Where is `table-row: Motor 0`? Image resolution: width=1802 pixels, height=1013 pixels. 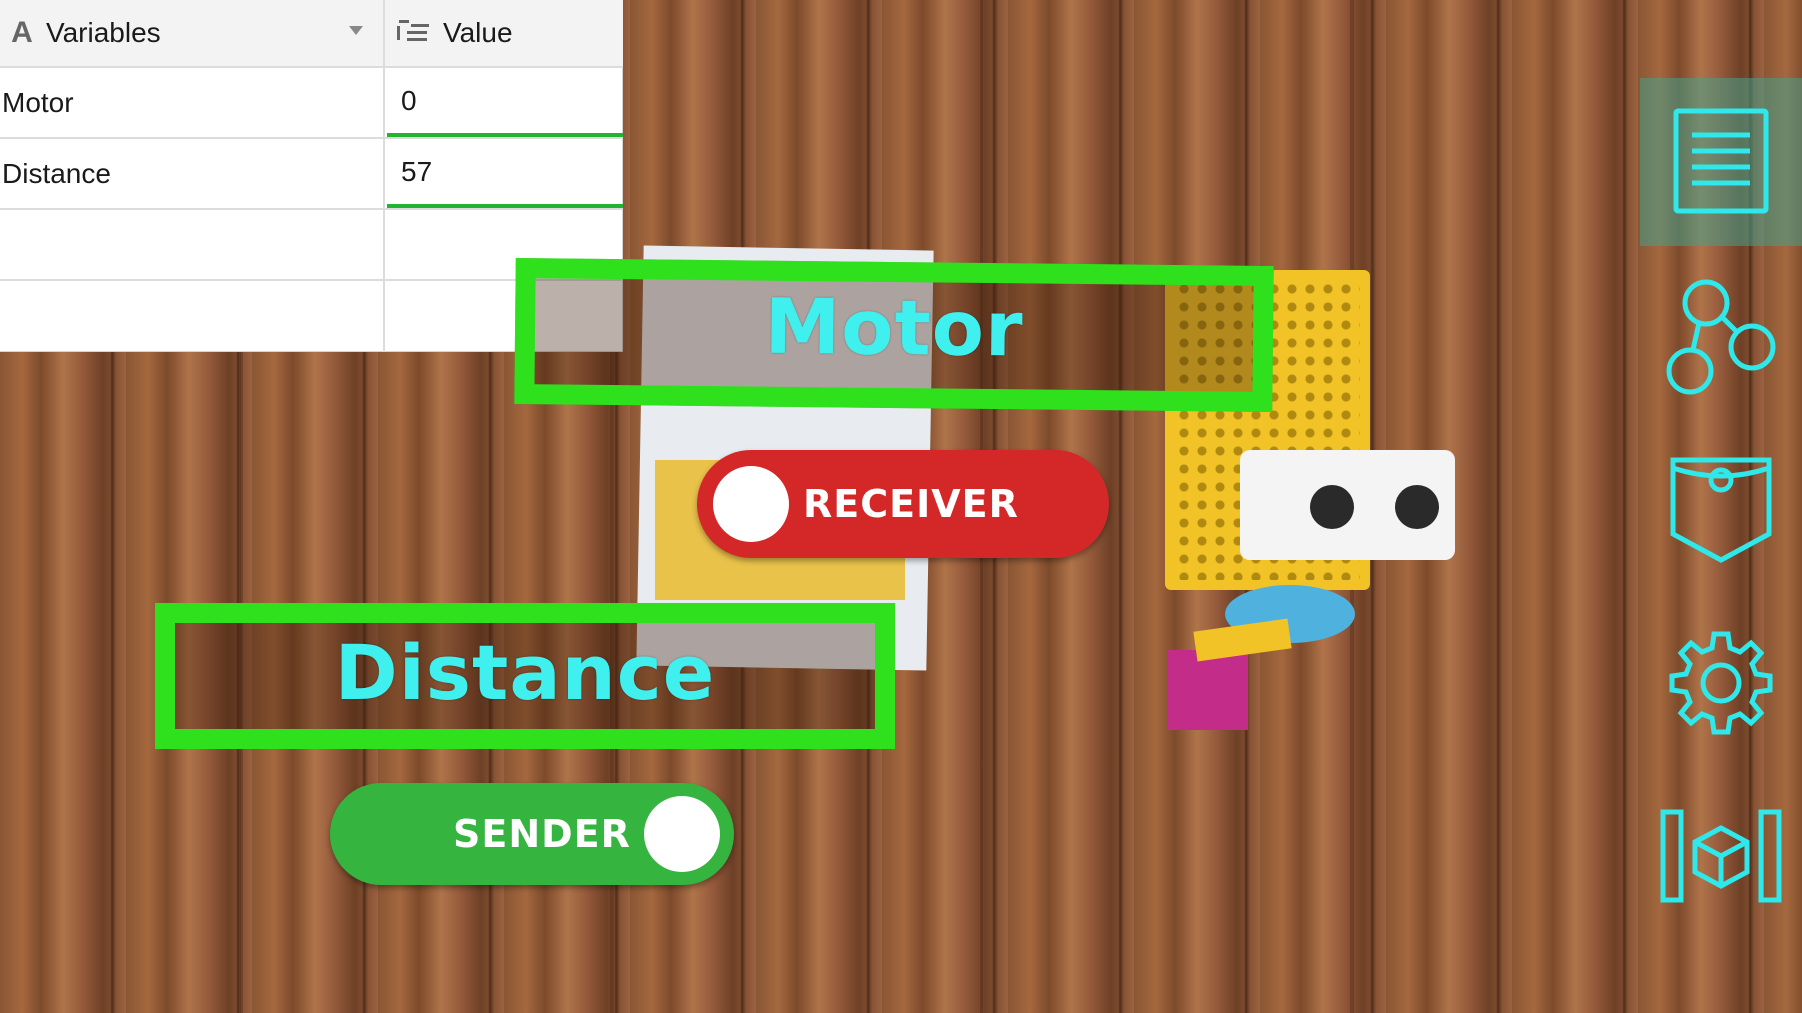
table-row: Motor 0 is located at coordinates (311, 103).